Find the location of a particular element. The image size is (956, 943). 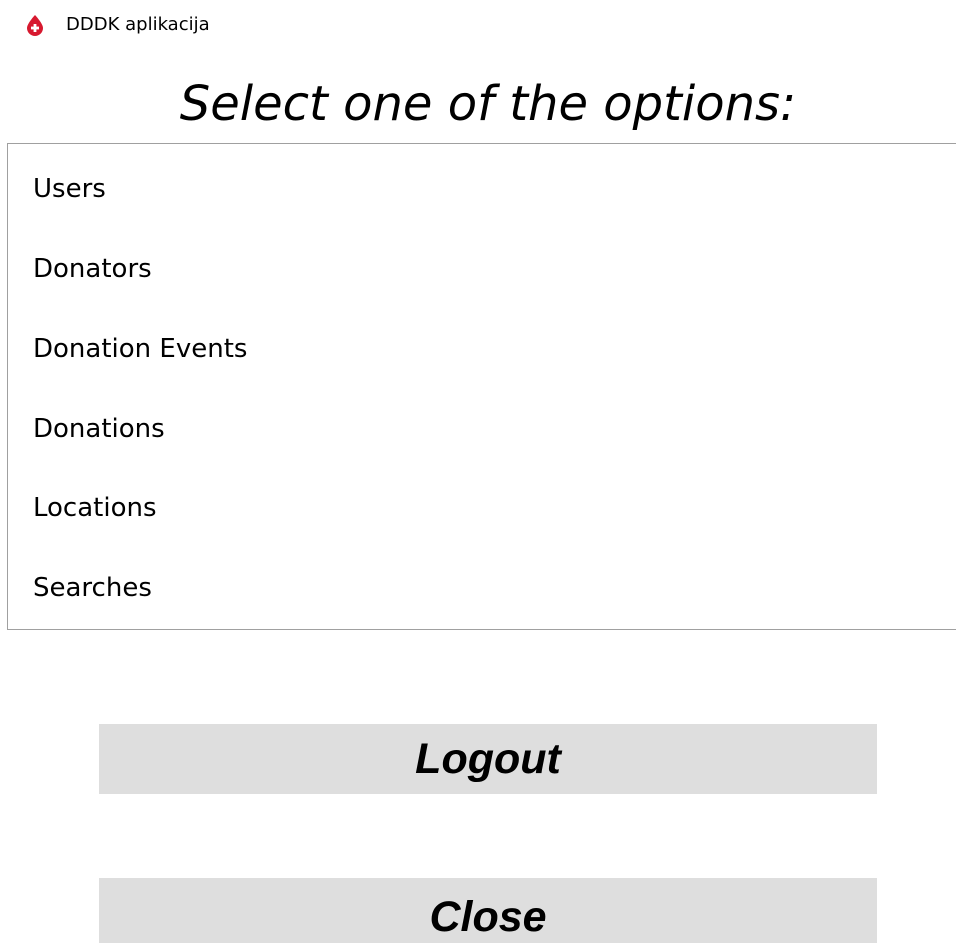

logout-button: Logout is located at coordinates (488, 759).